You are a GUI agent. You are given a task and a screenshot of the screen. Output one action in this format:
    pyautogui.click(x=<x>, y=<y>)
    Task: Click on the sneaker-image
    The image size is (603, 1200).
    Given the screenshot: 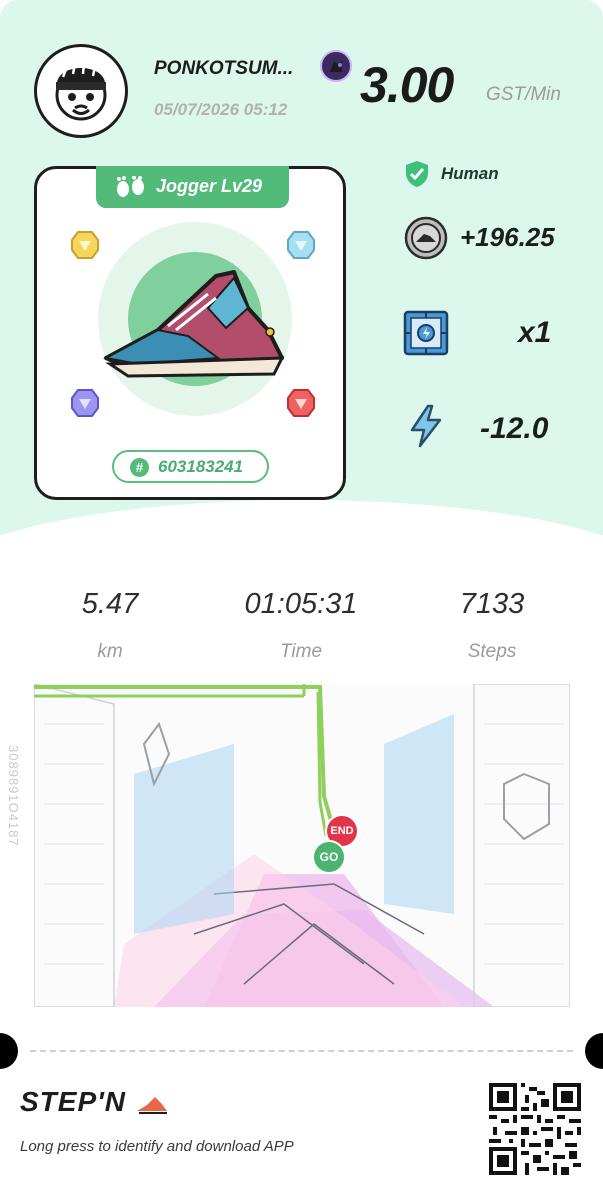 What is the action you would take?
    pyautogui.click(x=194, y=324)
    